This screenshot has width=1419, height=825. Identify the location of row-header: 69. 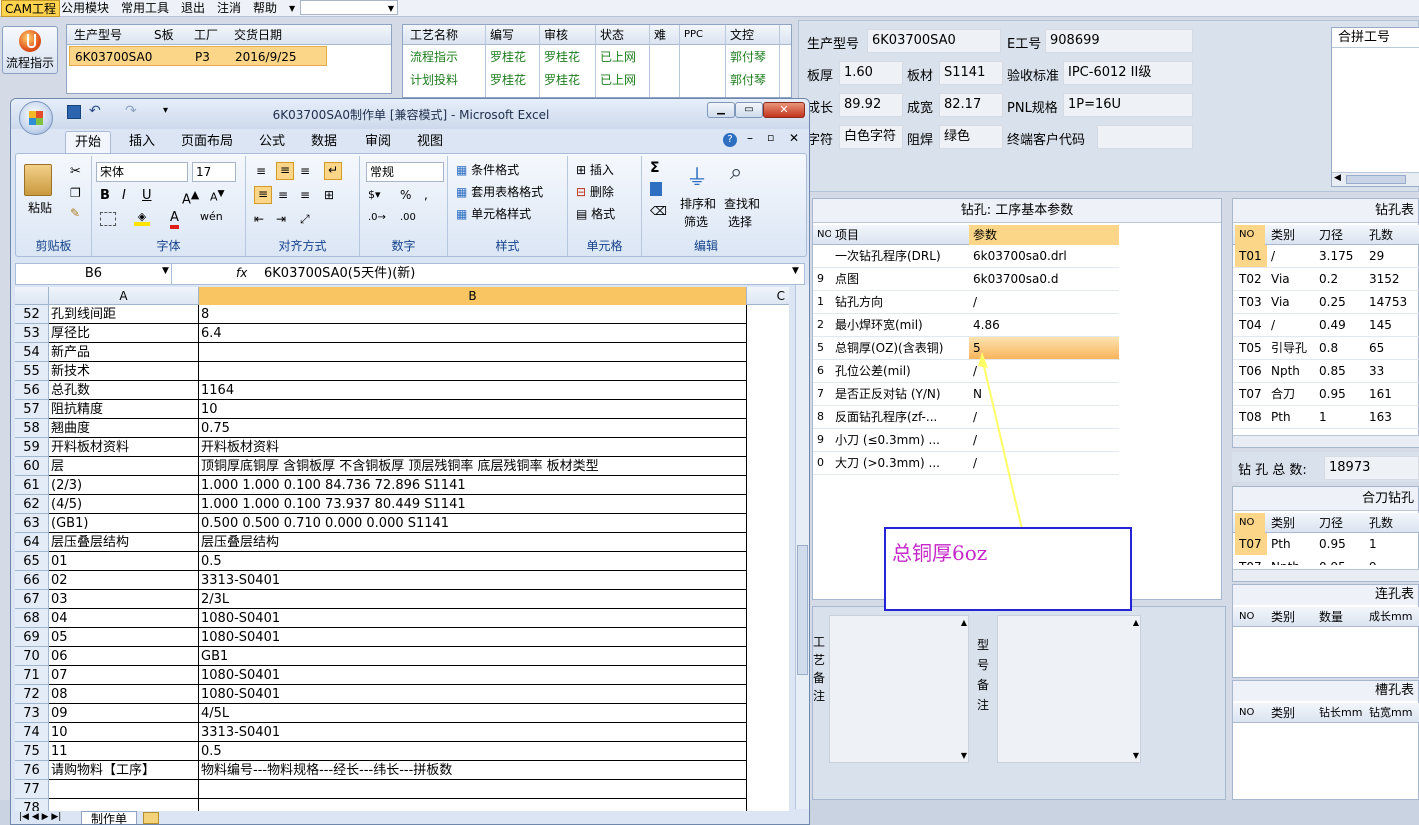
(32, 637).